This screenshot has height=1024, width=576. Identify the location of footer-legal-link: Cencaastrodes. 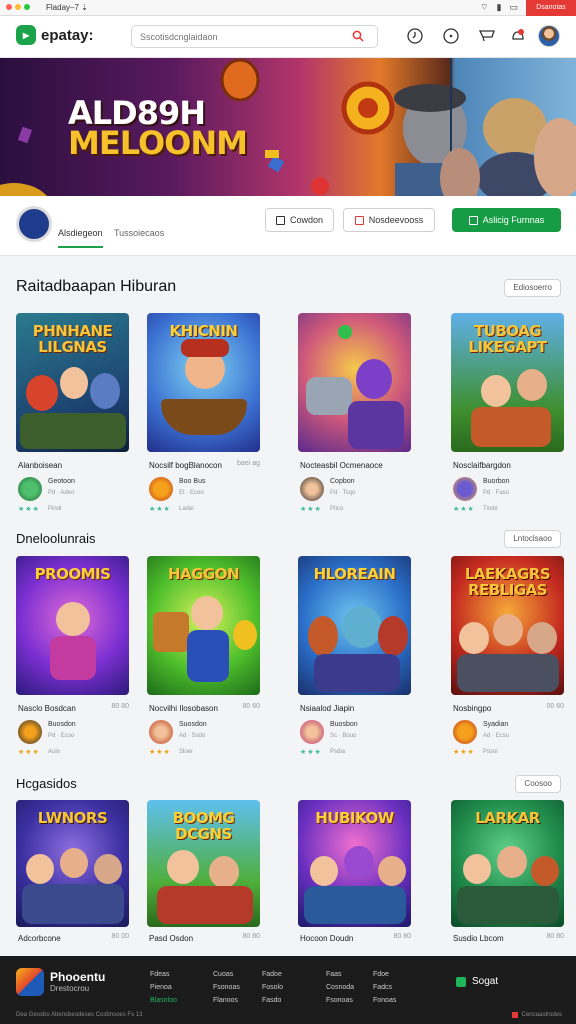
(542, 1015).